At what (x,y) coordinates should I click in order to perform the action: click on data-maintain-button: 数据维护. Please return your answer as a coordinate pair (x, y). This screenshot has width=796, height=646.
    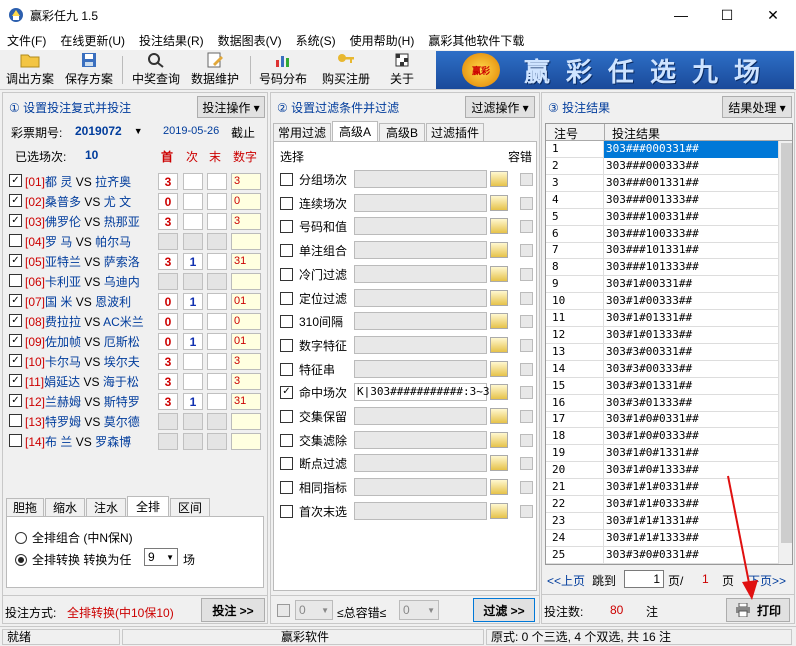
    Looking at the image, I should click on (215, 70).